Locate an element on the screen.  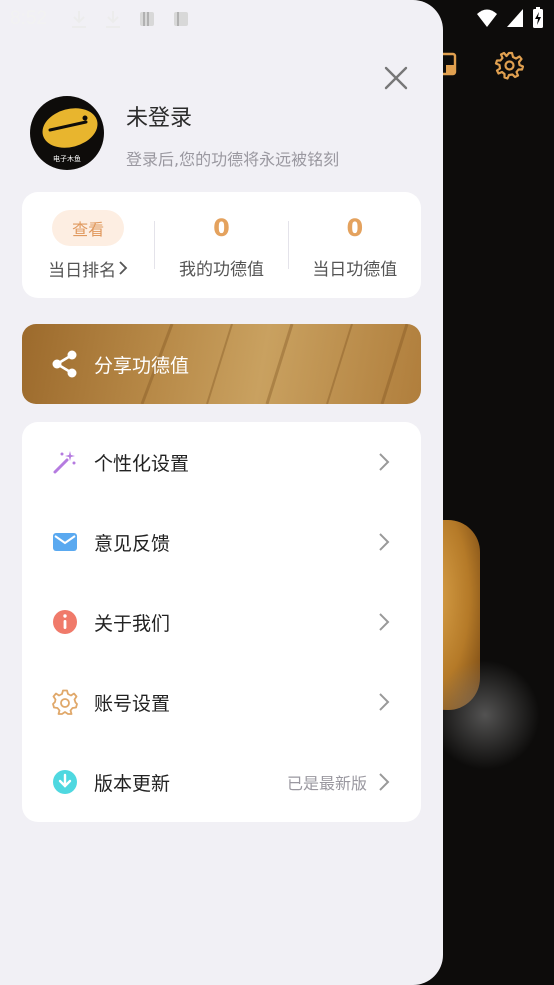
daily-rank-label-text: 当日排名 is located at coordinates (82, 270).